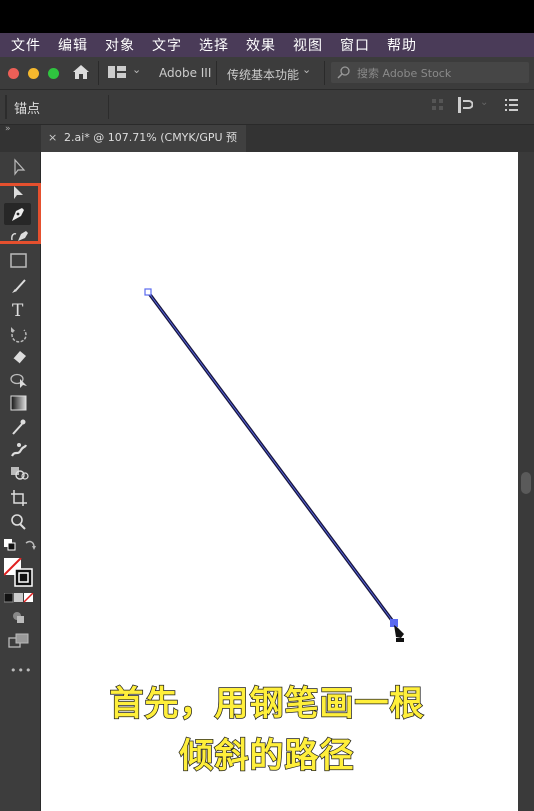  What do you see at coordinates (10, 545) in the screenshot?
I see `default-colors-icon` at bounding box center [10, 545].